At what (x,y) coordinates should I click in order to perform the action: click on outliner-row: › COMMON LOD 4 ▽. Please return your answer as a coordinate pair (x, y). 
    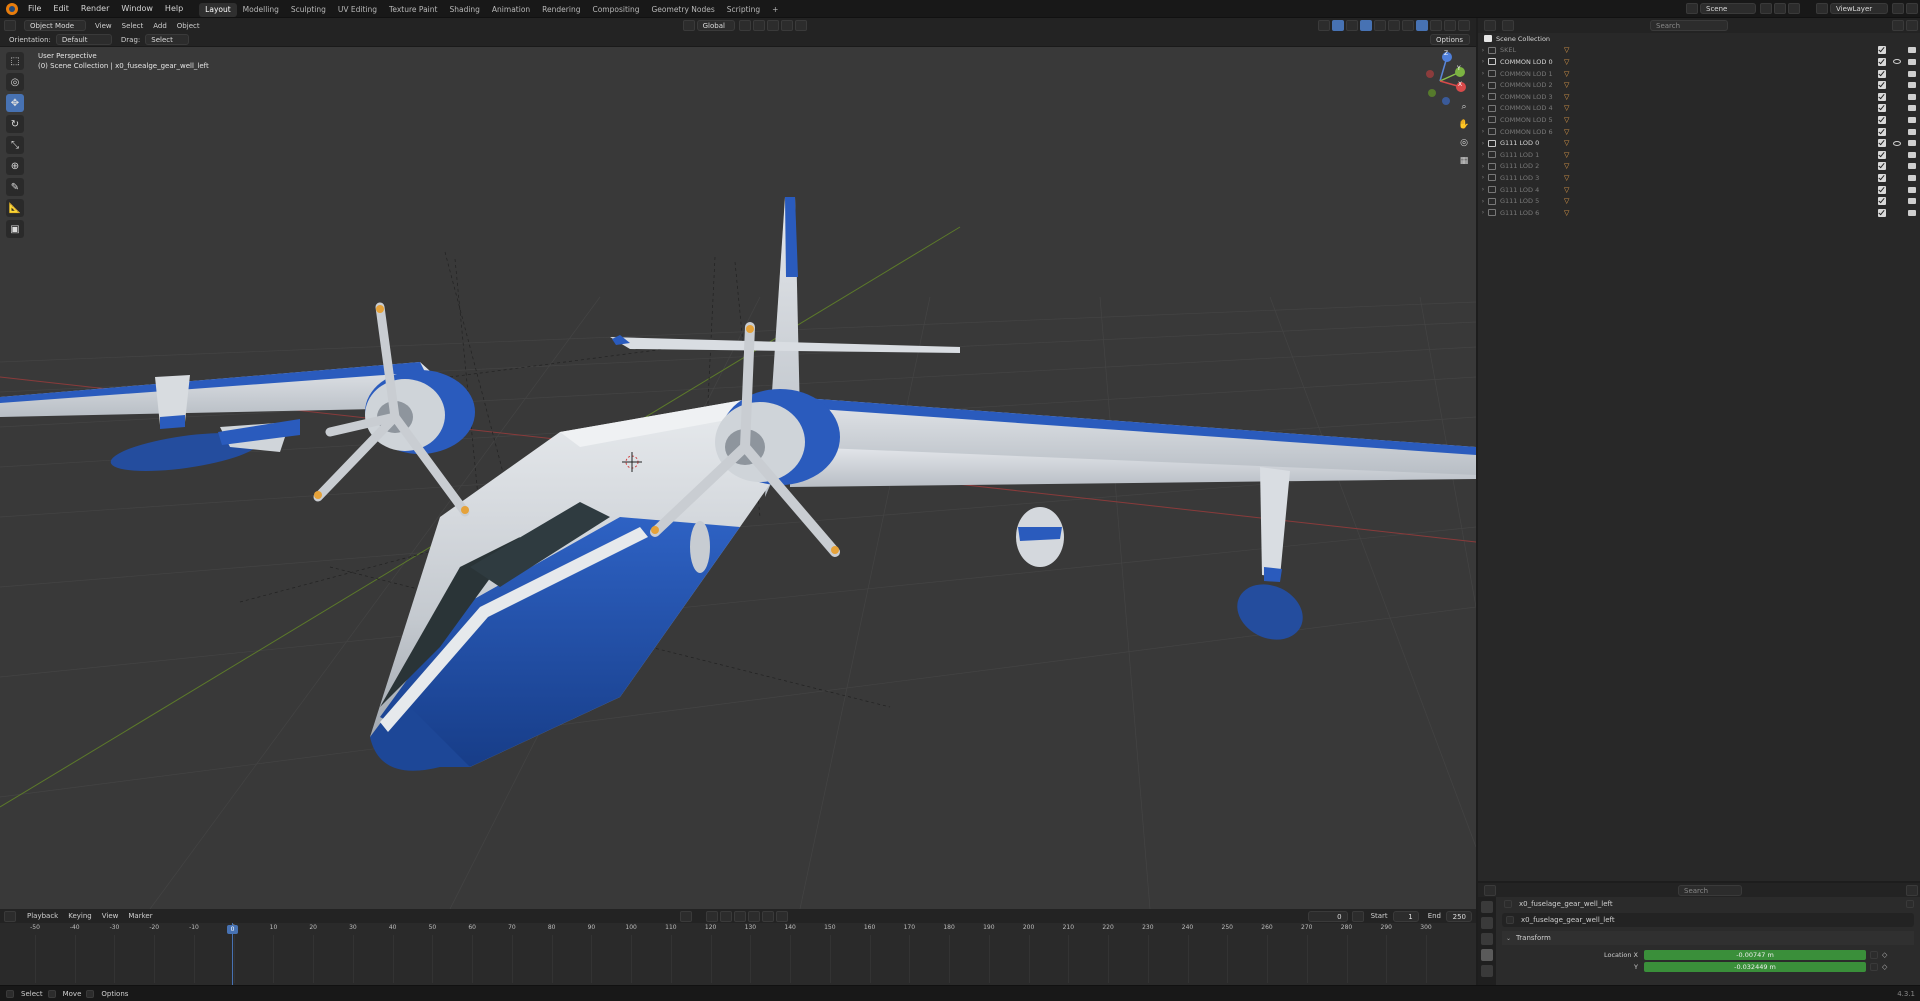
    Looking at the image, I should click on (1699, 109).